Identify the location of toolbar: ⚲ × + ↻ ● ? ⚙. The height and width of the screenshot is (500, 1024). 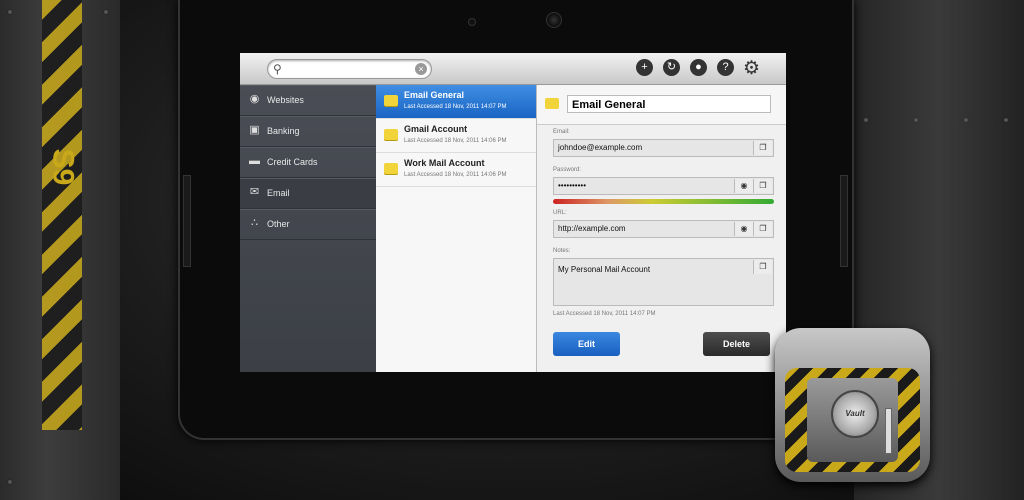
(513, 69).